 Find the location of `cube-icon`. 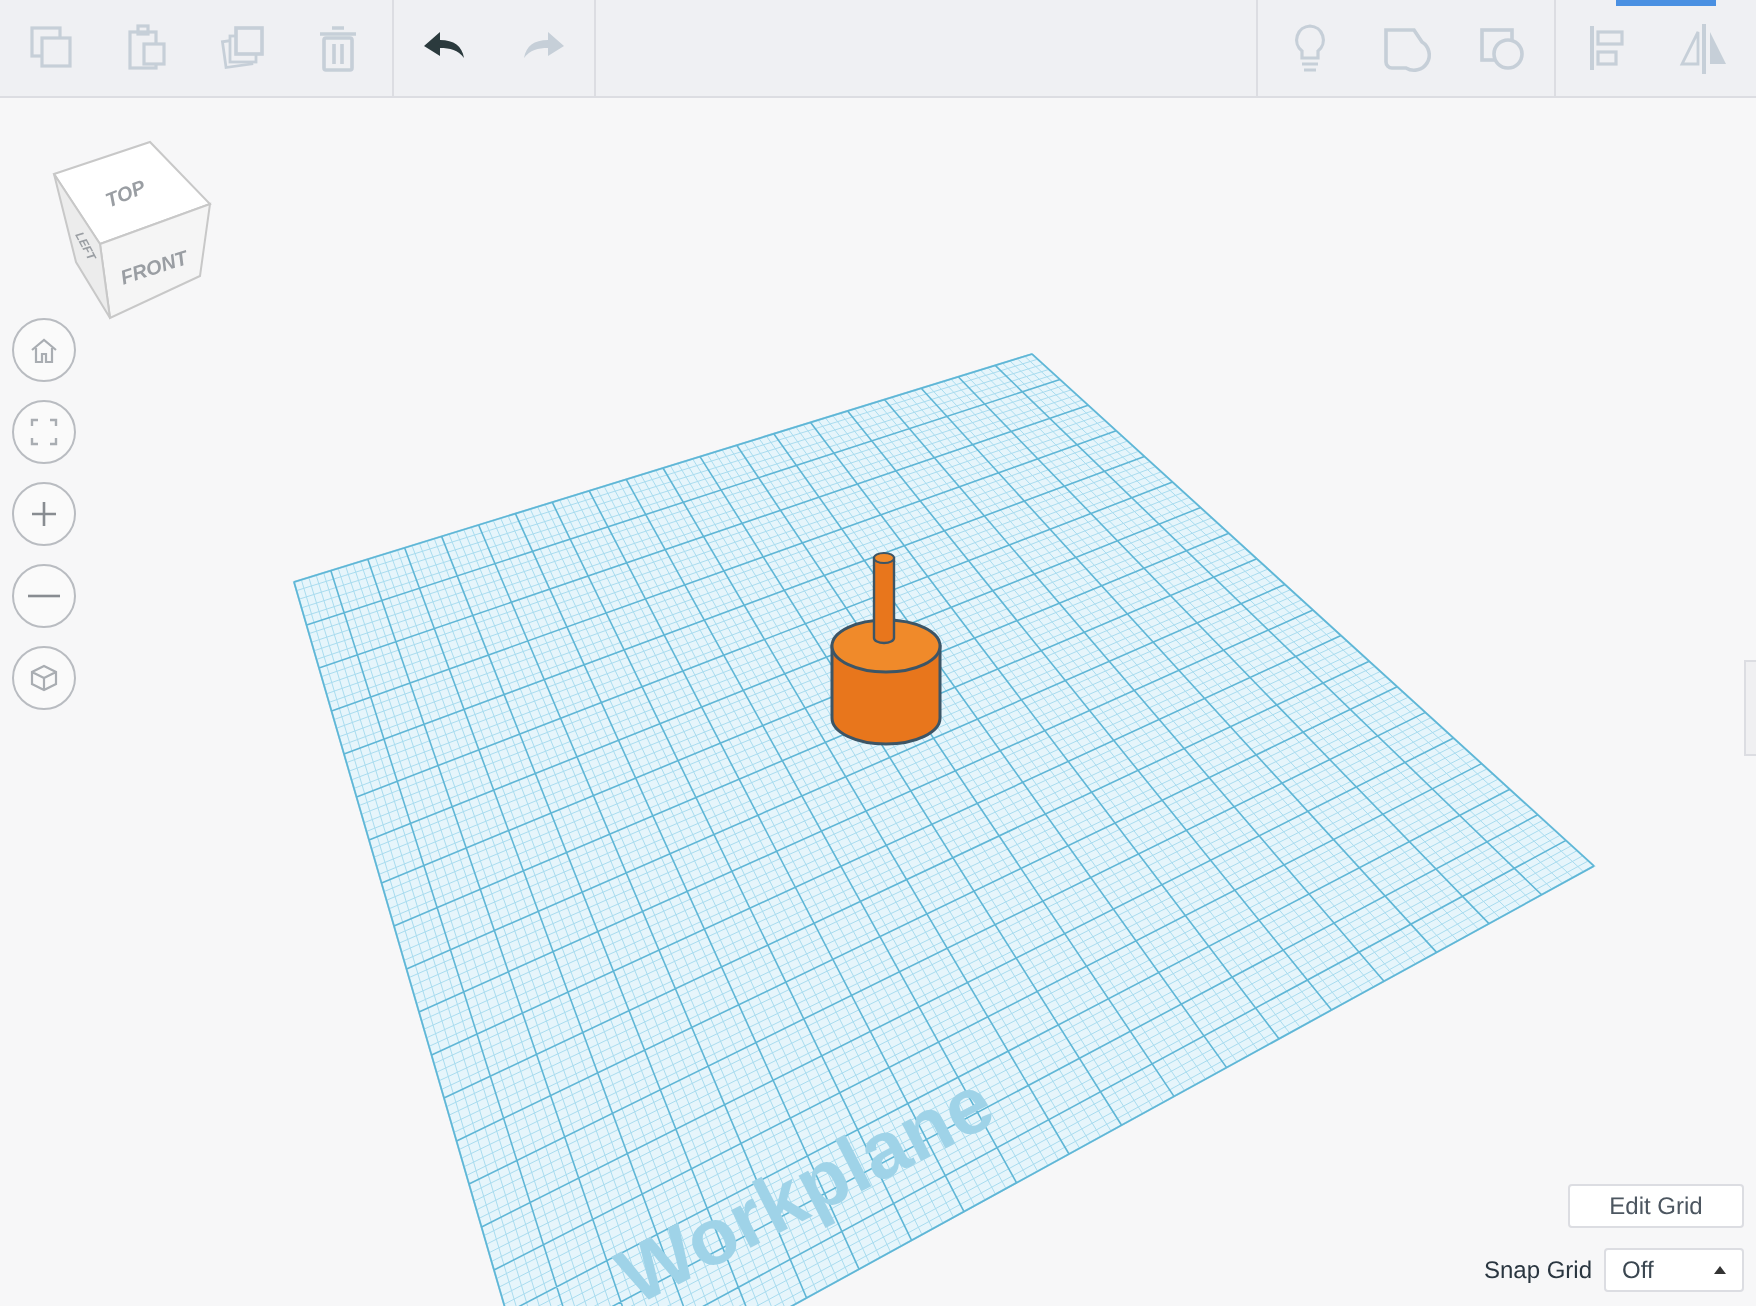

cube-icon is located at coordinates (44, 678).